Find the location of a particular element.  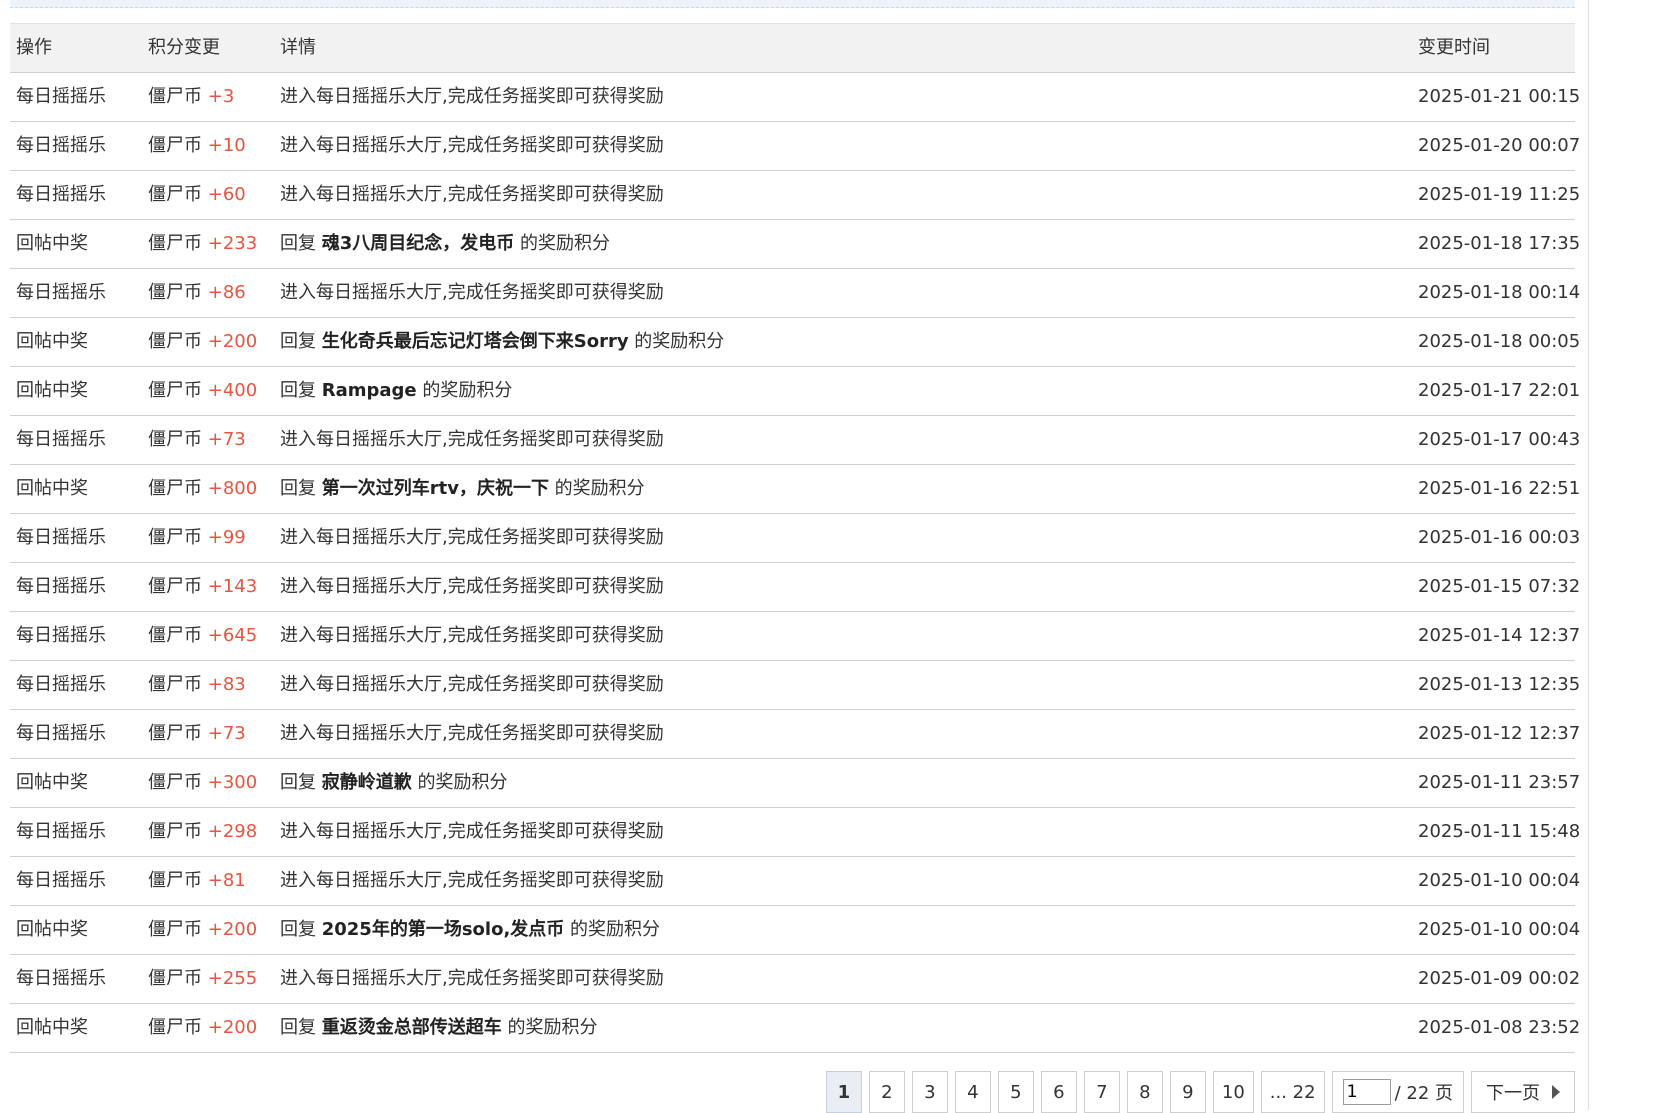

row-time: 2025-01-11 15:48 is located at coordinates (1499, 831).